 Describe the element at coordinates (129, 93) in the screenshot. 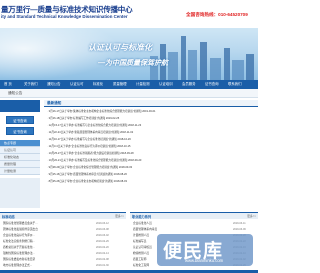

I see `breadcrumb-bar: 通知公告` at that location.